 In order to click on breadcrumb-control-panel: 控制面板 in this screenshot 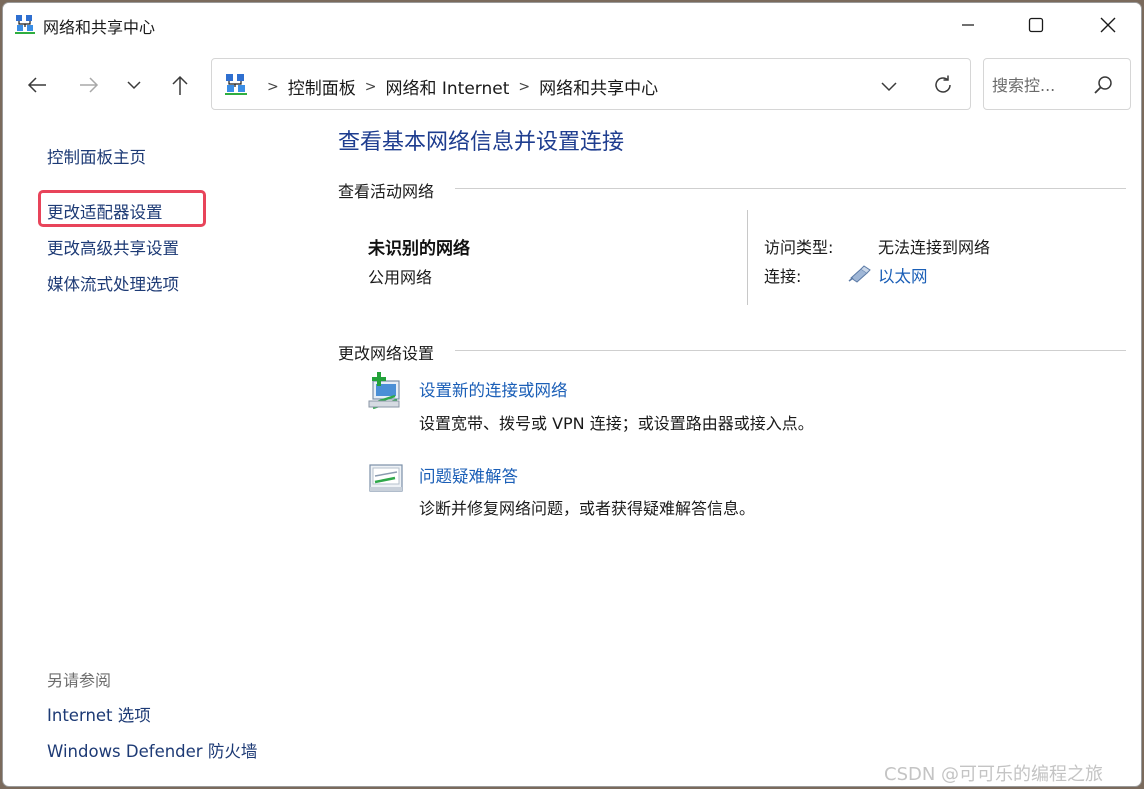, I will do `click(322, 86)`.